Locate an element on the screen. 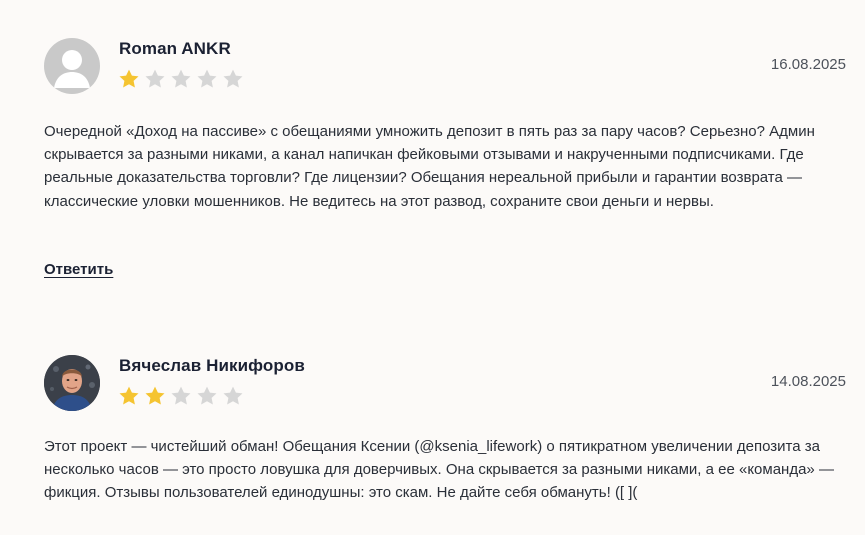 The width and height of the screenshot is (865, 535). user-photo-icon is located at coordinates (72, 383).